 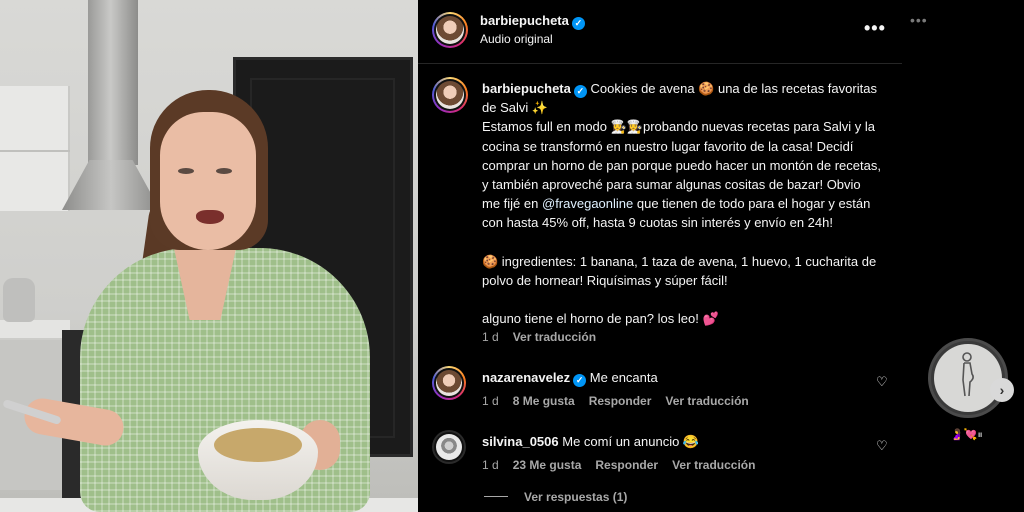 What do you see at coordinates (208, 181) in the screenshot?
I see `face` at bounding box center [208, 181].